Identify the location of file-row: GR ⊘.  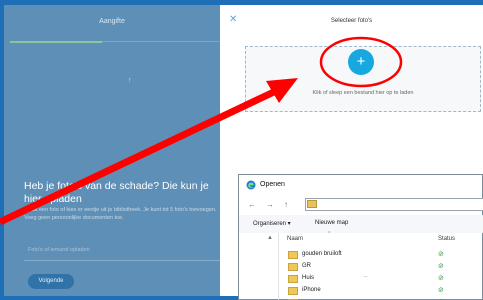
(381, 267).